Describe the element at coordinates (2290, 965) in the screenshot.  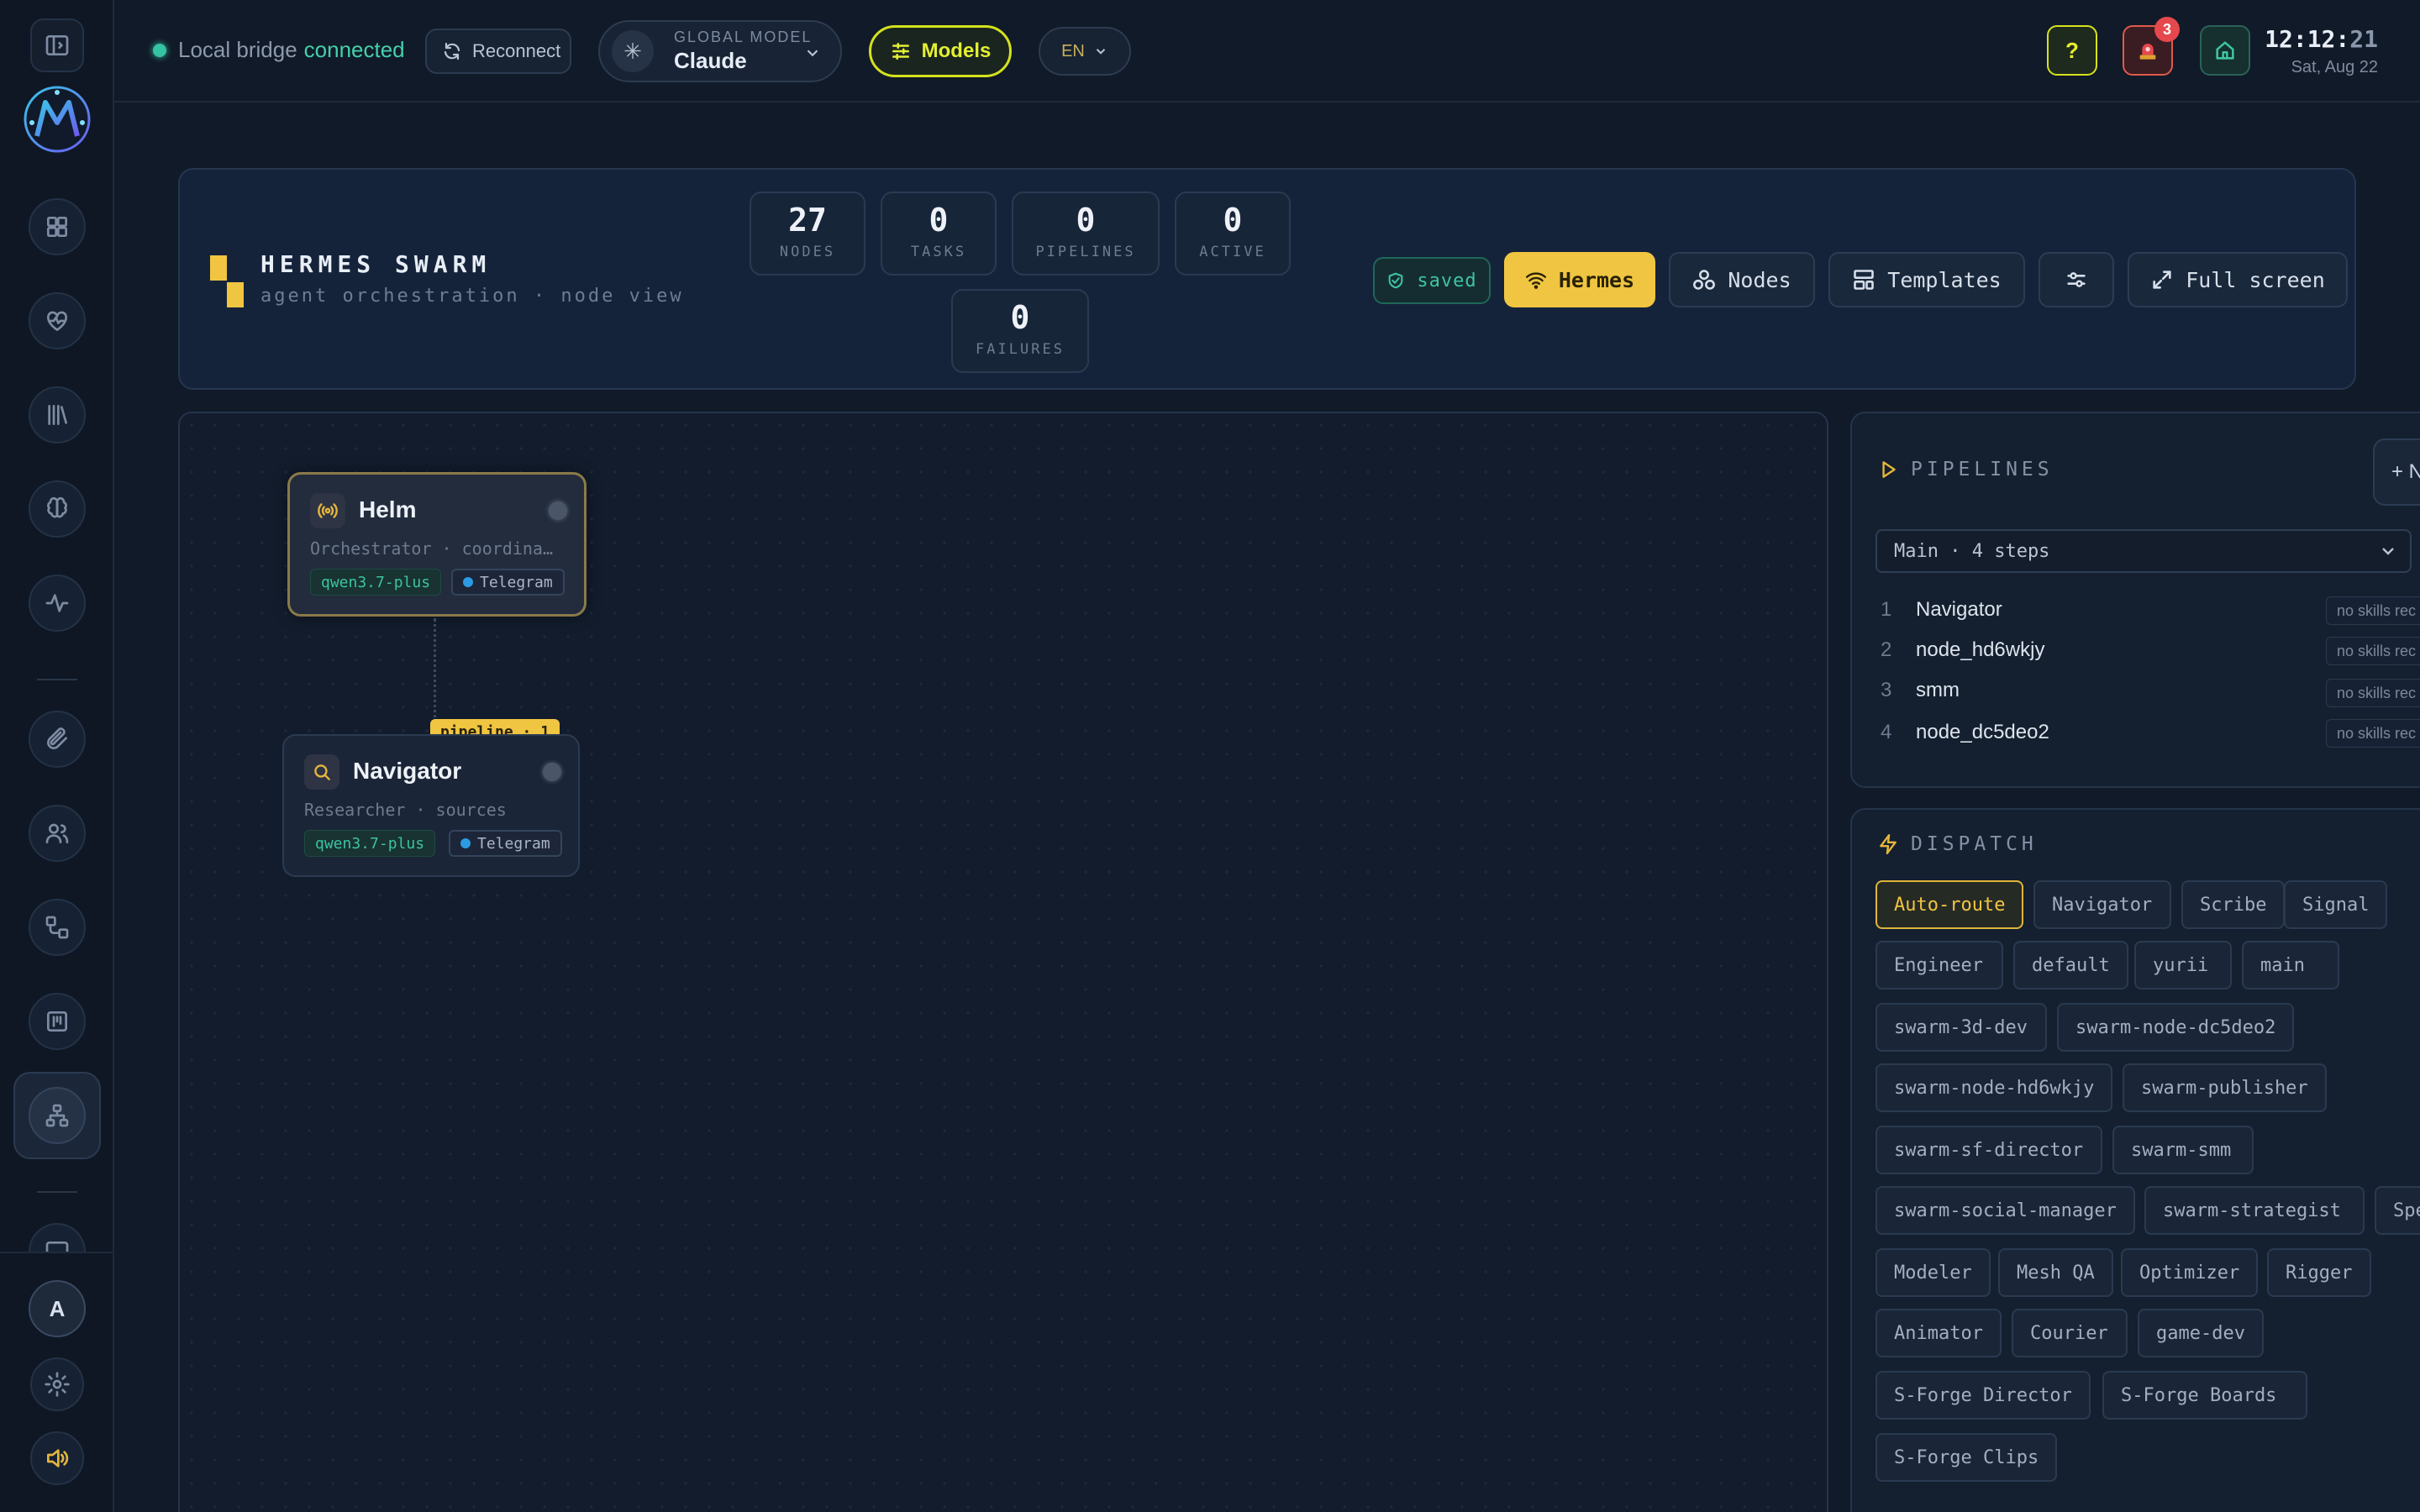
I see `dispatch-target-chip: main` at that location.